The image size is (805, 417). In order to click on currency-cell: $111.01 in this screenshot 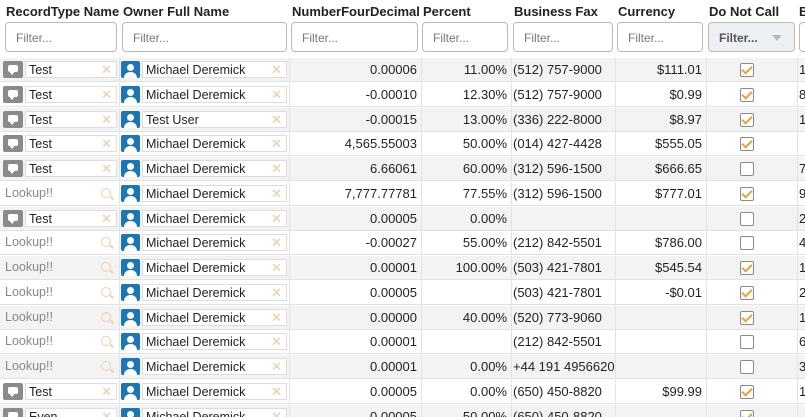, I will do `click(661, 70)`.